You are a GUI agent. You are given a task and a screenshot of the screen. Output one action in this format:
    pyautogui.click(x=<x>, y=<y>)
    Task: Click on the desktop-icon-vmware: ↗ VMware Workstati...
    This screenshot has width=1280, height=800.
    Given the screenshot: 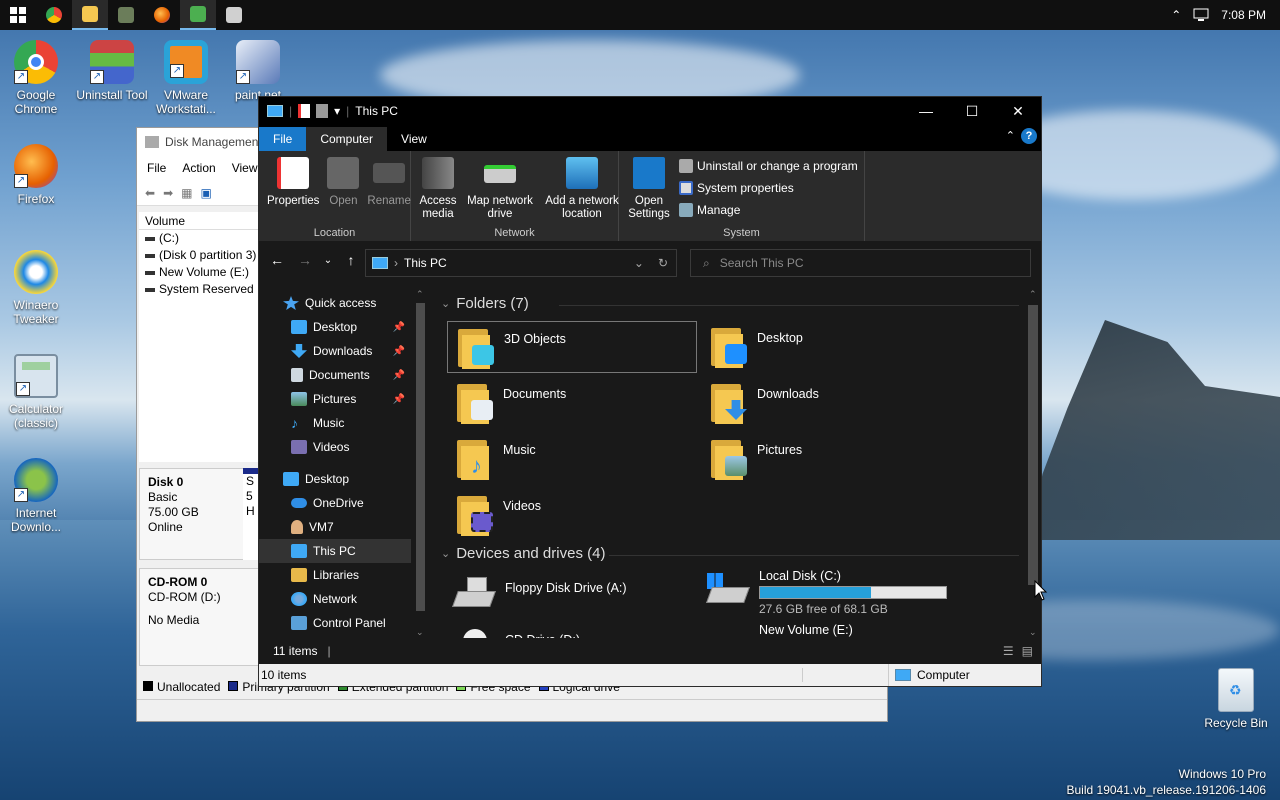 What is the action you would take?
    pyautogui.click(x=186, y=78)
    